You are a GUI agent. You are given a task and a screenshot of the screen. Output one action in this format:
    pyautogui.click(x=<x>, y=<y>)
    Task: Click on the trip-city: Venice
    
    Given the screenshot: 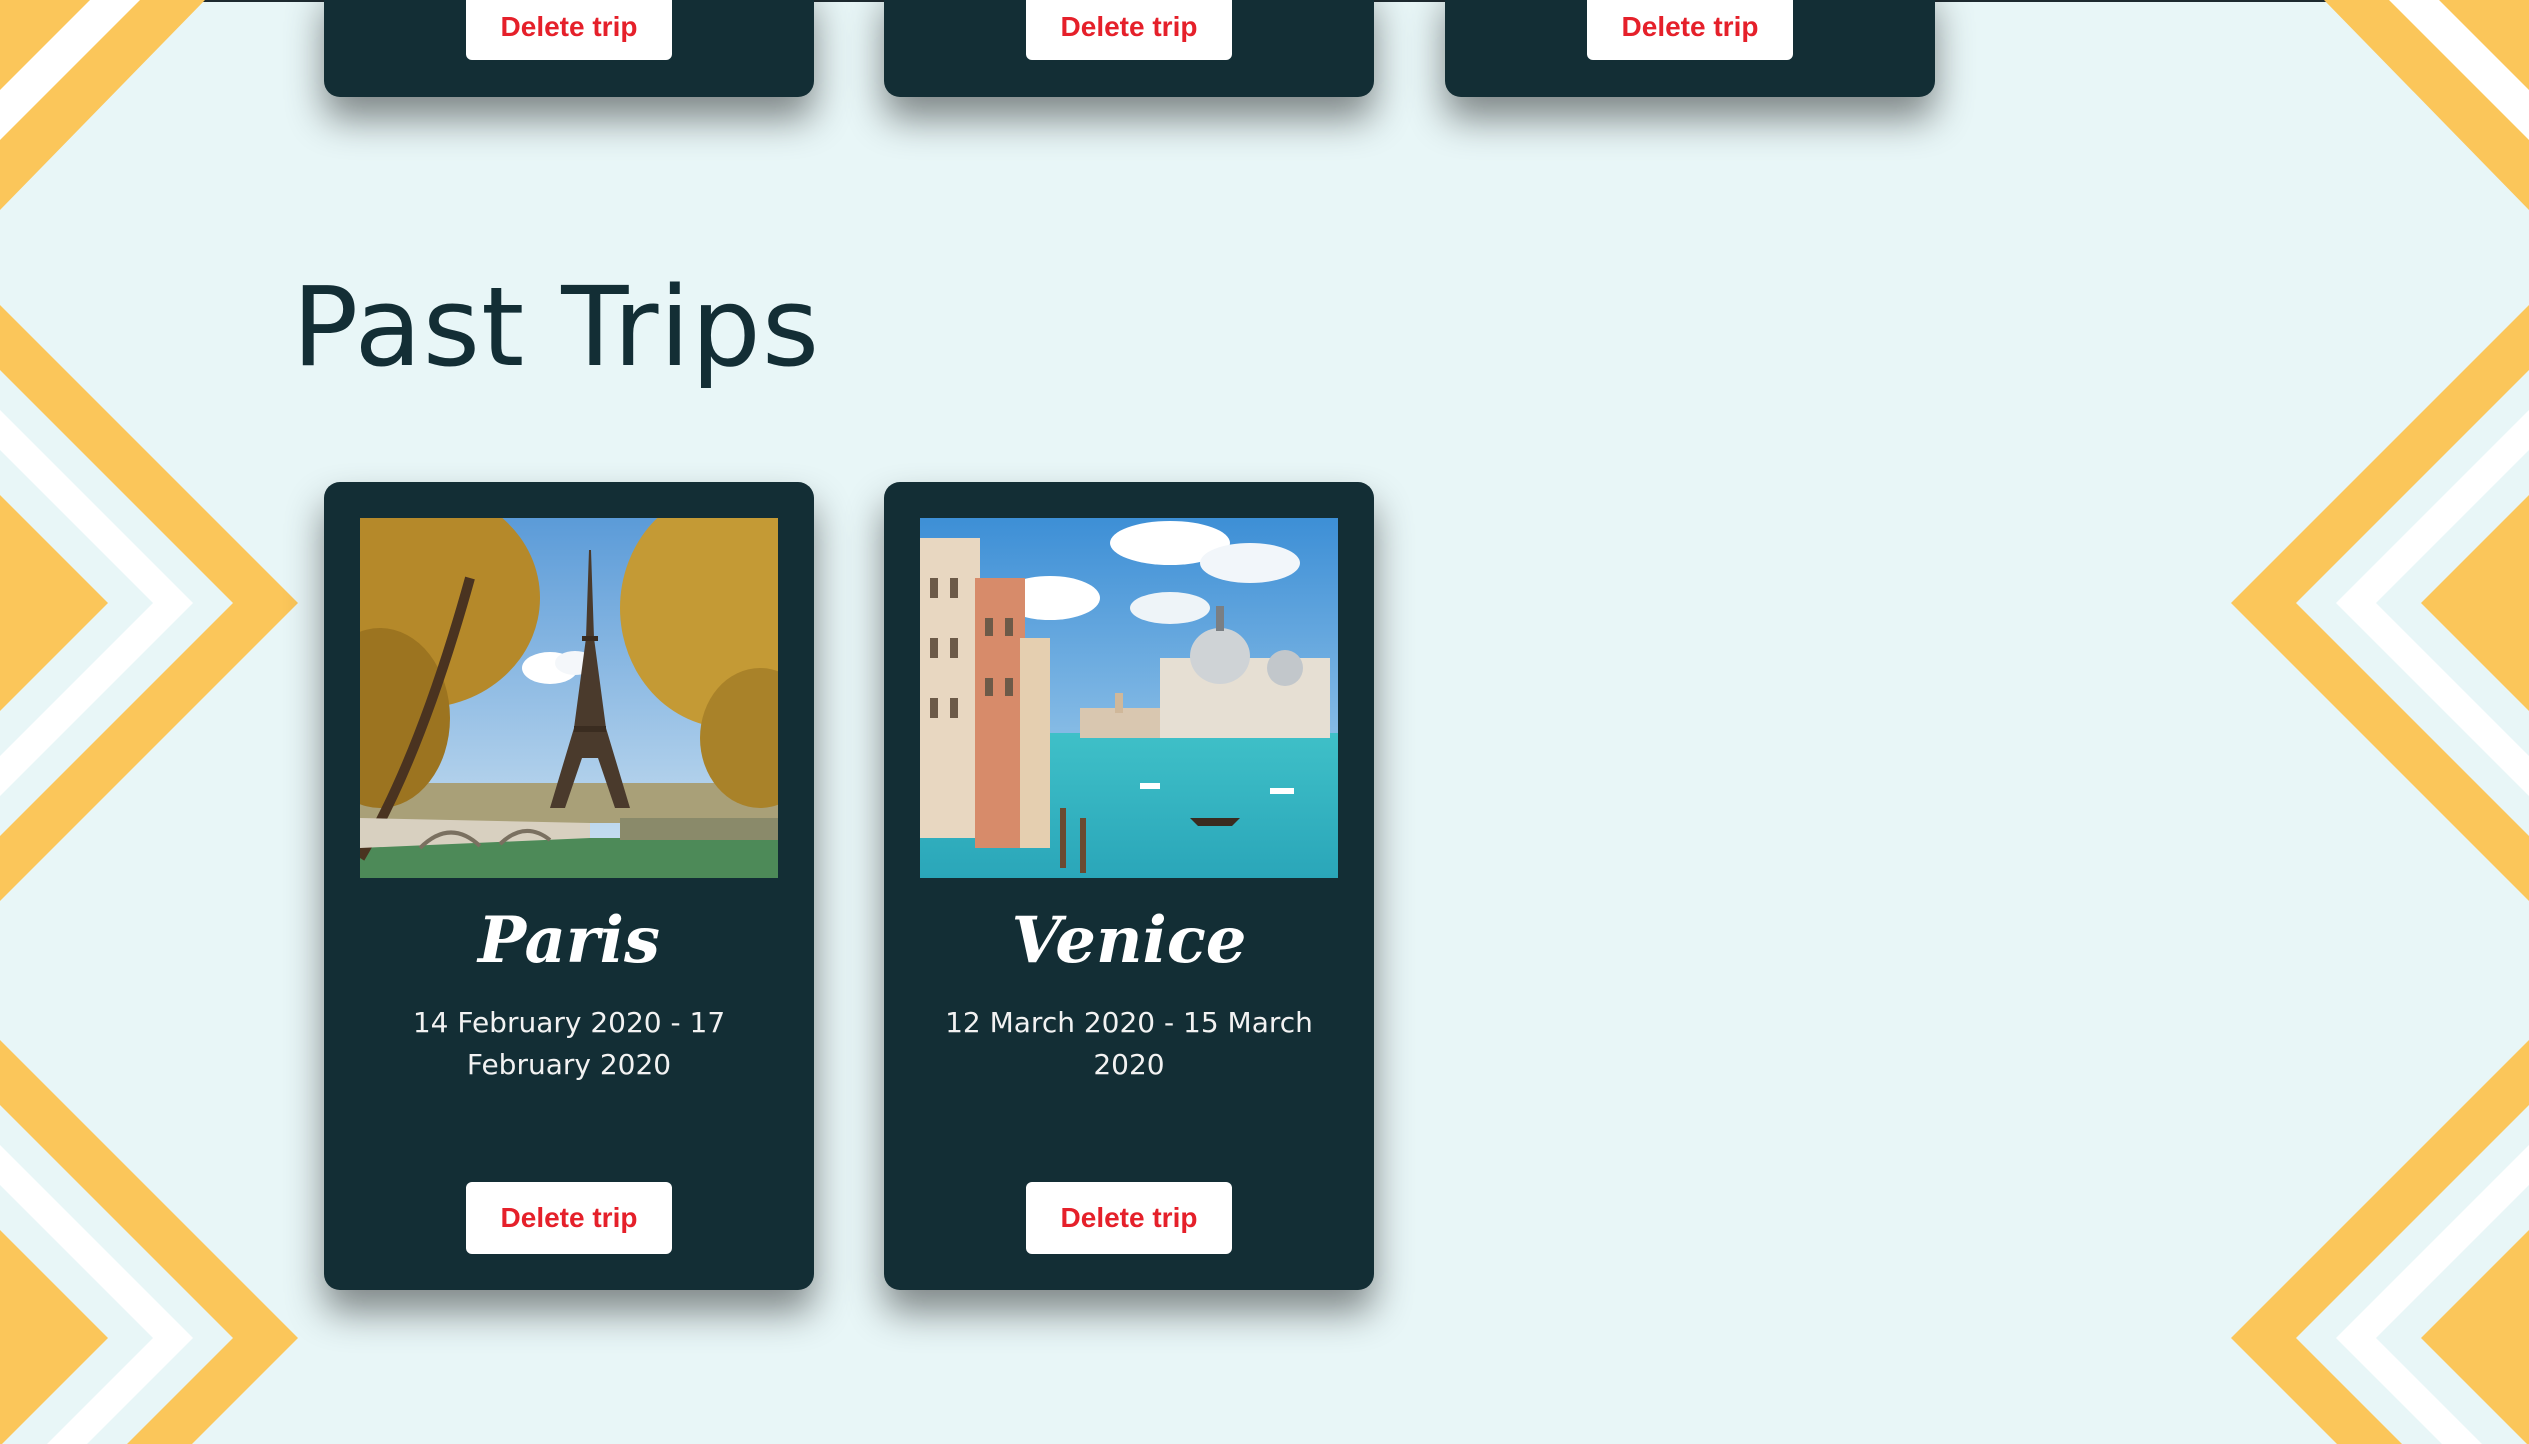 What is the action you would take?
    pyautogui.click(x=1129, y=940)
    